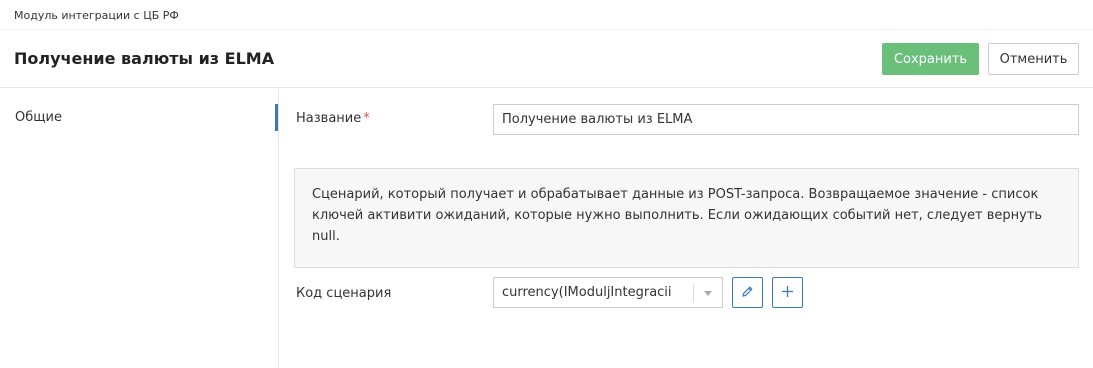 The image size is (1093, 368). I want to click on pencil-icon, so click(747, 292).